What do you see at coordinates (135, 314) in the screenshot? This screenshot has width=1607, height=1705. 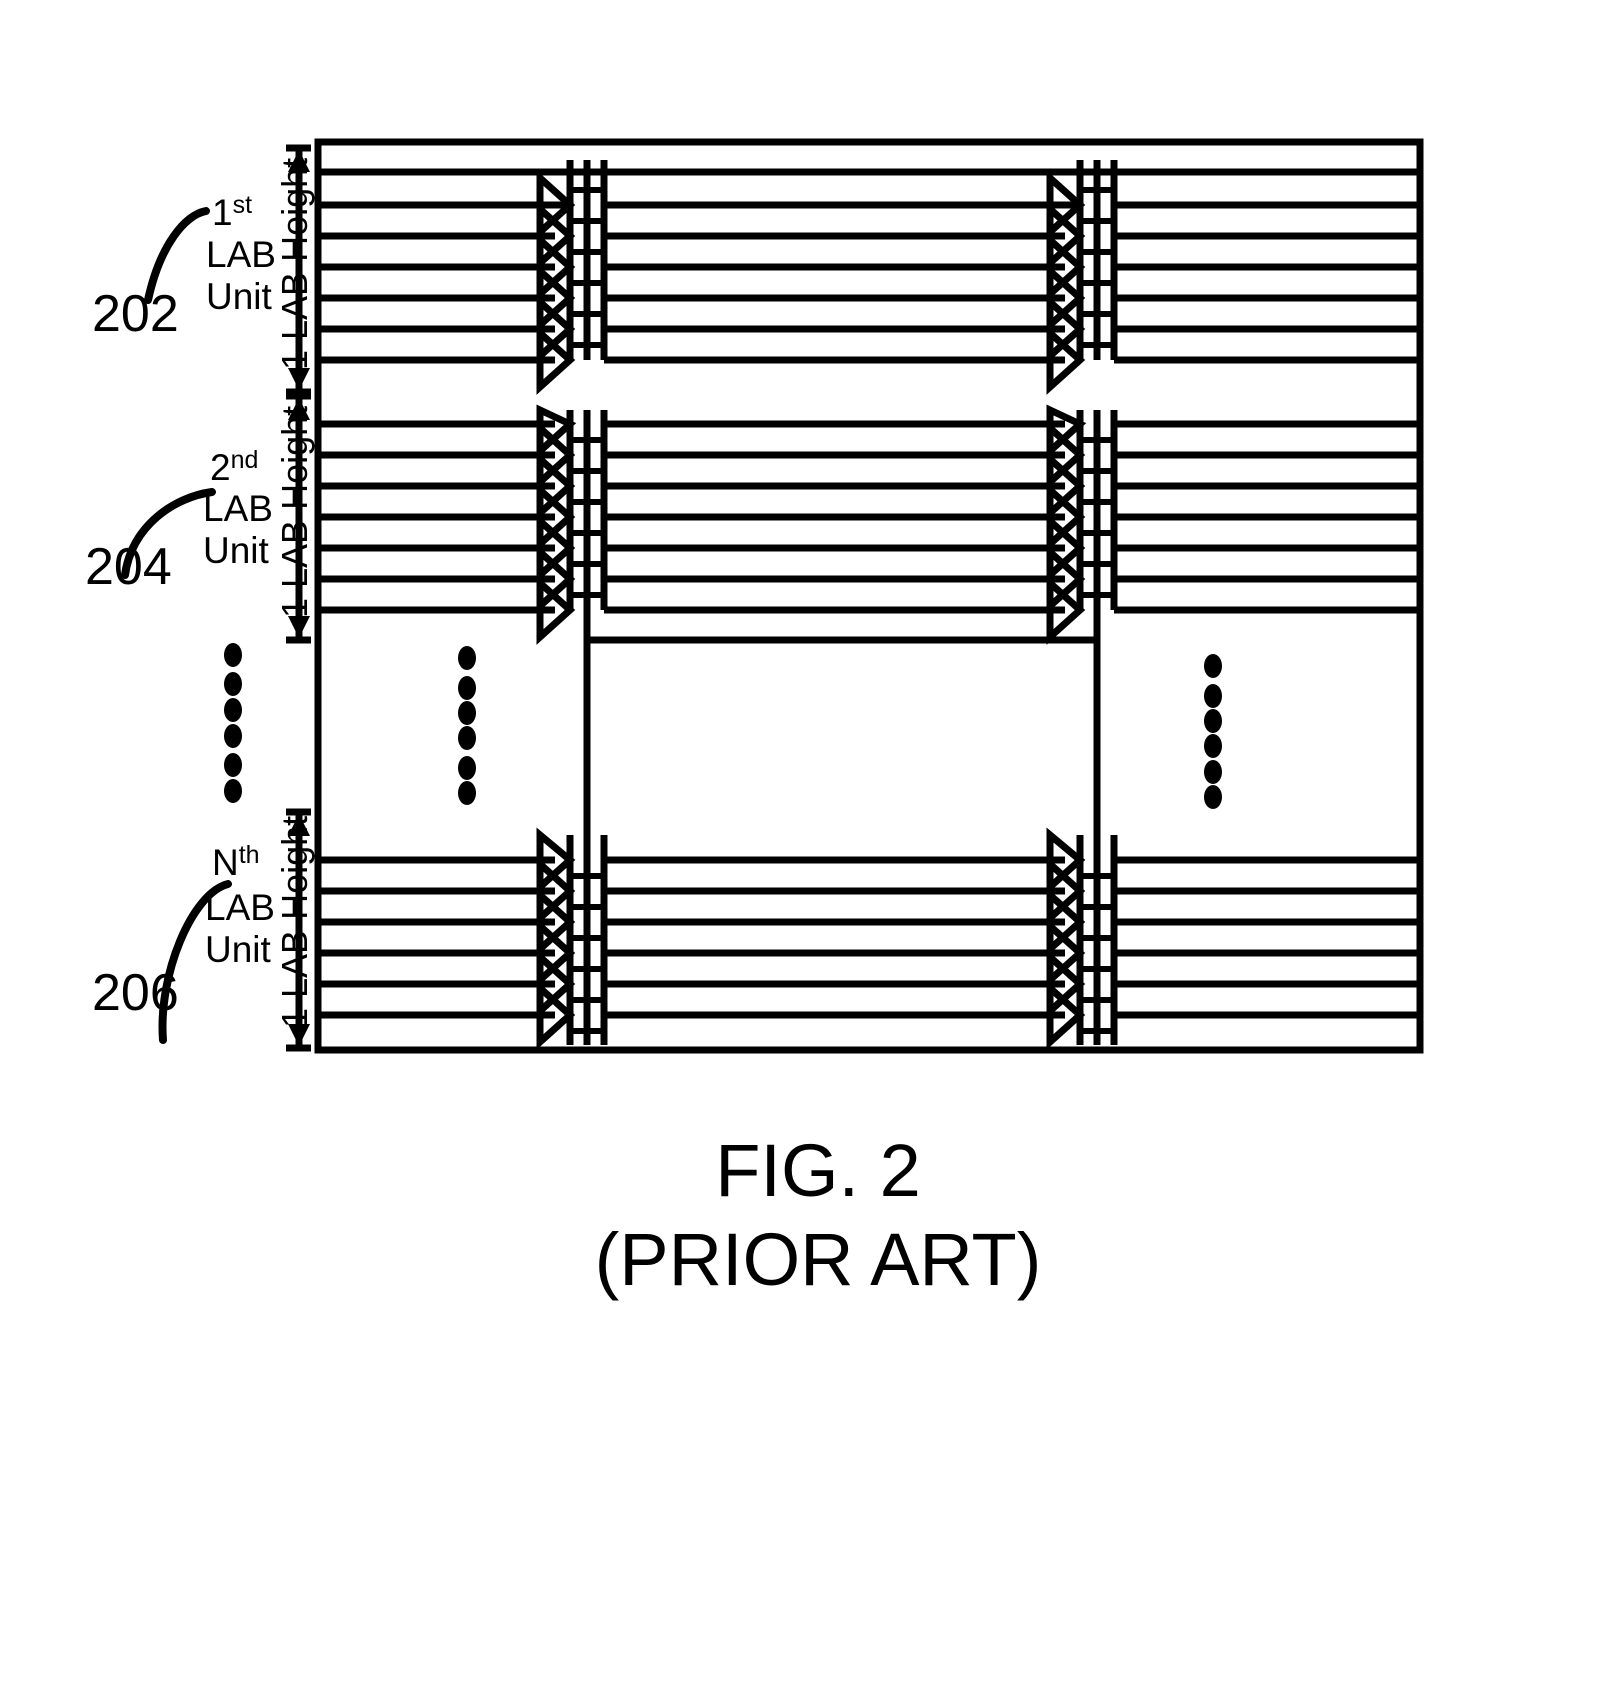 I see `ref-number-202: 202` at bounding box center [135, 314].